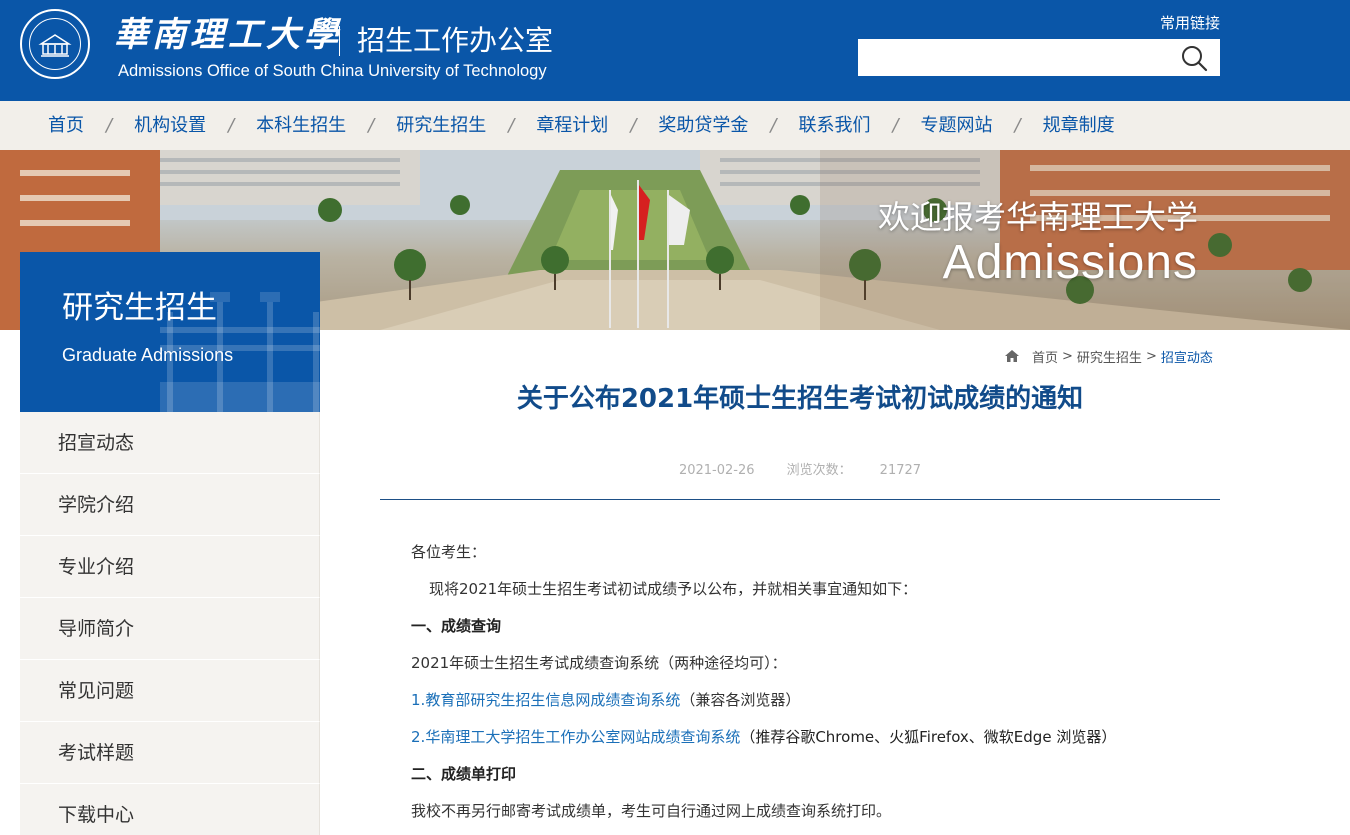  Describe the element at coordinates (1170, 23) in the screenshot. I see `quick-links-link: 常用链接` at that location.